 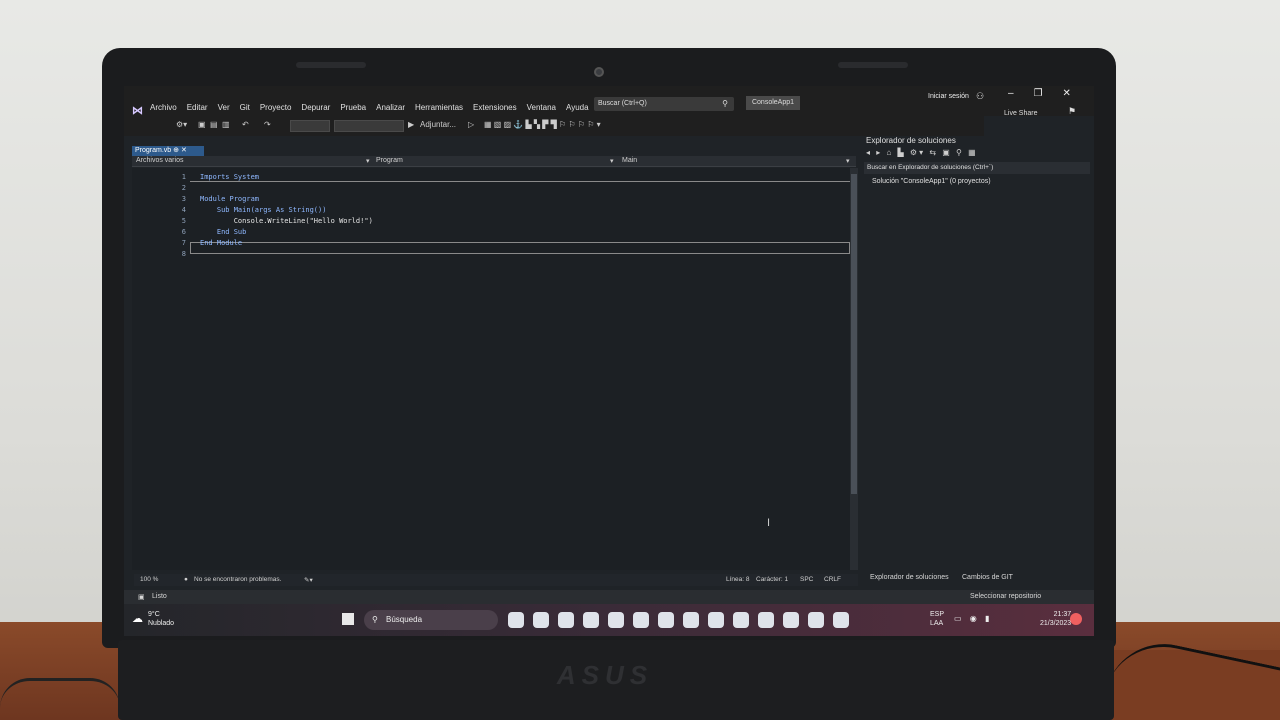 What do you see at coordinates (922, 152) in the screenshot?
I see `solution-explorer-toolbar: ◂ ▸ ⌂ ▙ ⚙▾ ⇆ ▣ ⚲ ▦` at bounding box center [922, 152].